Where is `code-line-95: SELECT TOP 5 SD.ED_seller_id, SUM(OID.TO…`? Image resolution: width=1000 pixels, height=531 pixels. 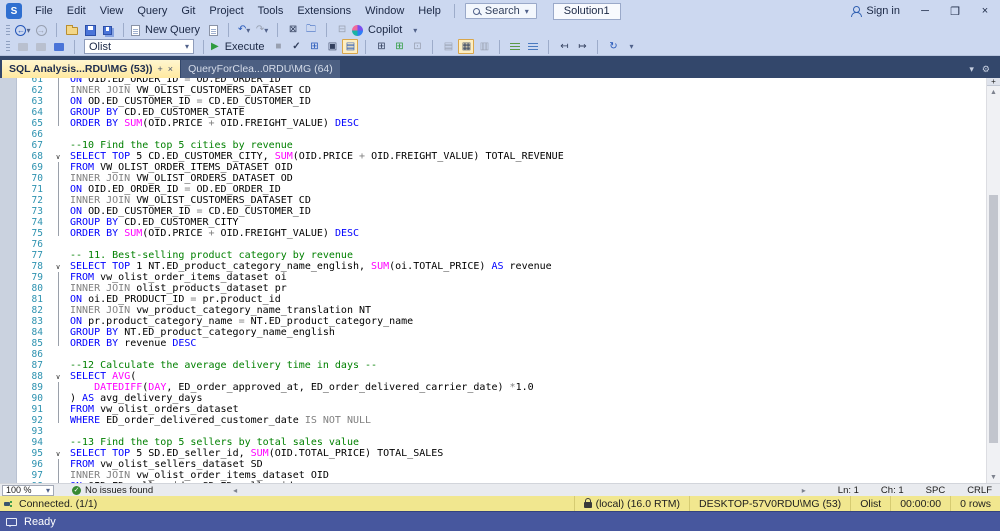
code-line-95: SELECT TOP 5 SD.ED_seller_id, SUM(OID.TO… is located at coordinates (527, 453).